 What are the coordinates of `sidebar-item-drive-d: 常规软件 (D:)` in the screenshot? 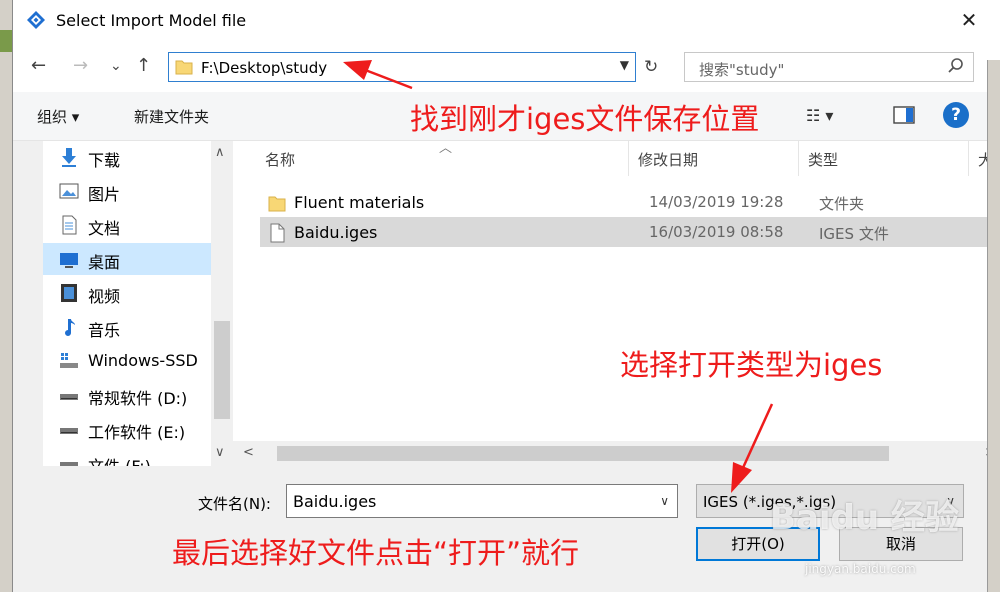 It's located at (127, 395).